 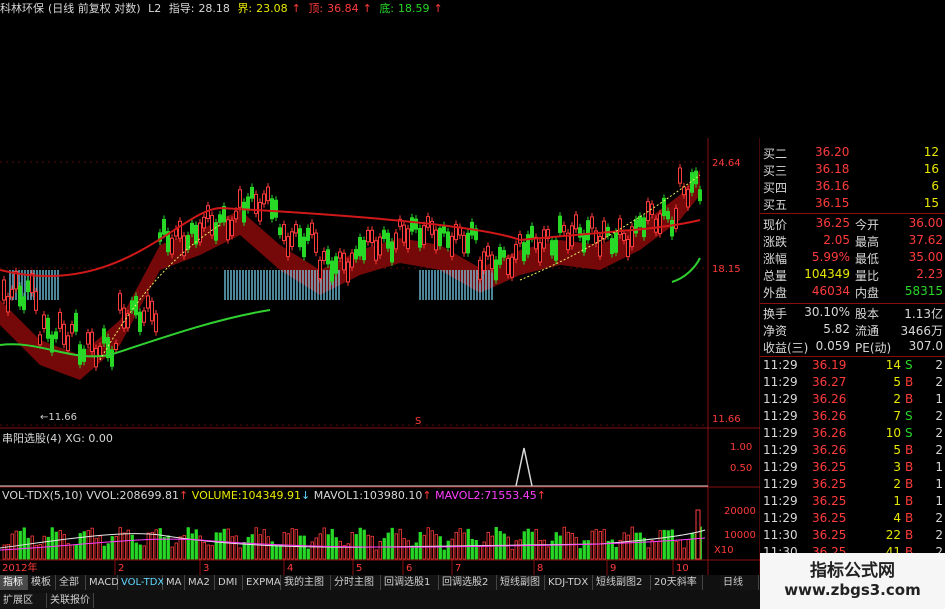 I want to click on tick-row: 11:29 36.25 3 B 1, so click(x=852, y=468).